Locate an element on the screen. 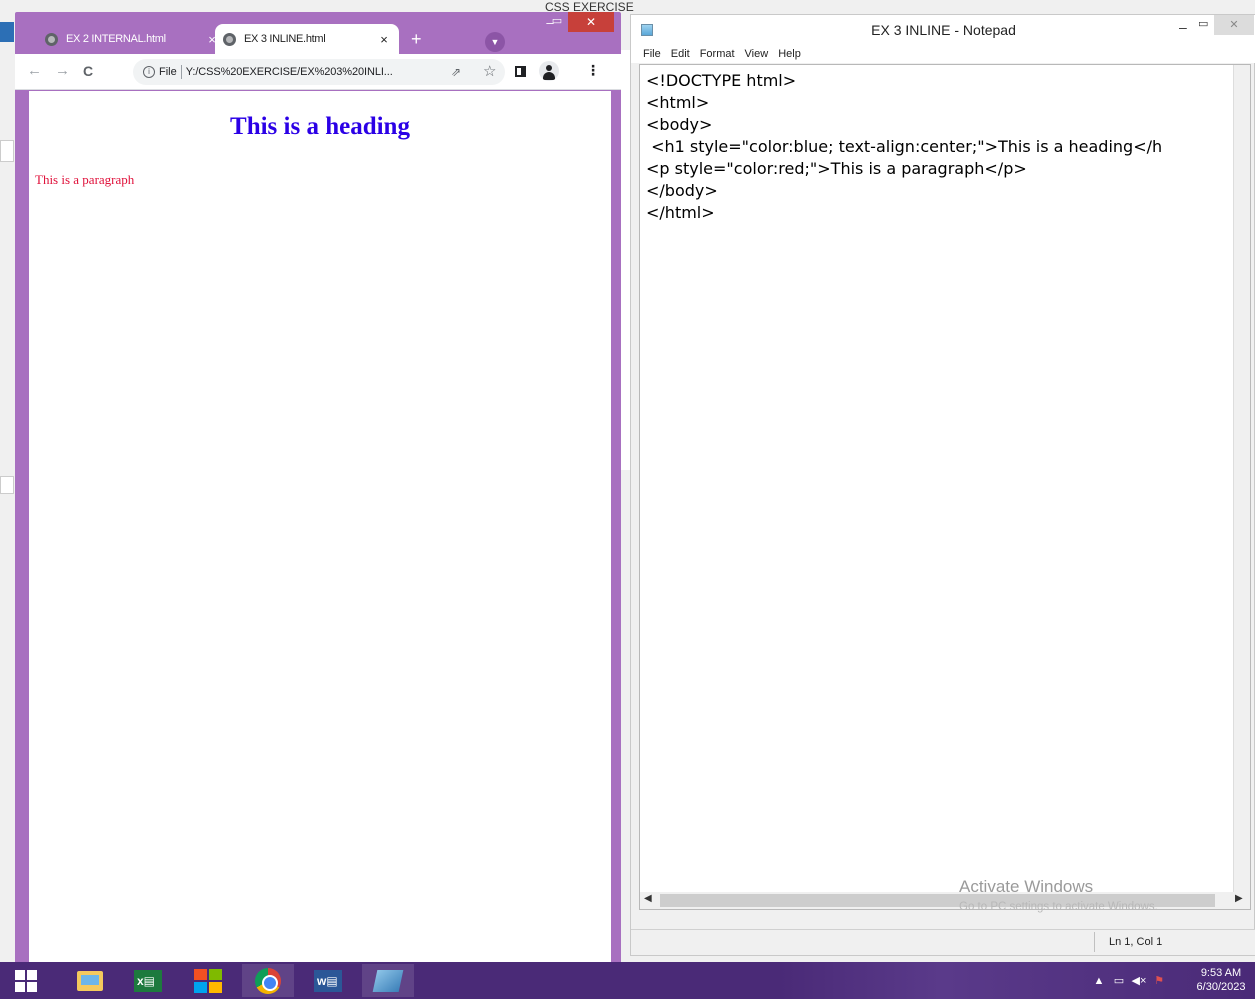 The width and height of the screenshot is (1255, 999). profile-avatar-icon is located at coordinates (549, 71).